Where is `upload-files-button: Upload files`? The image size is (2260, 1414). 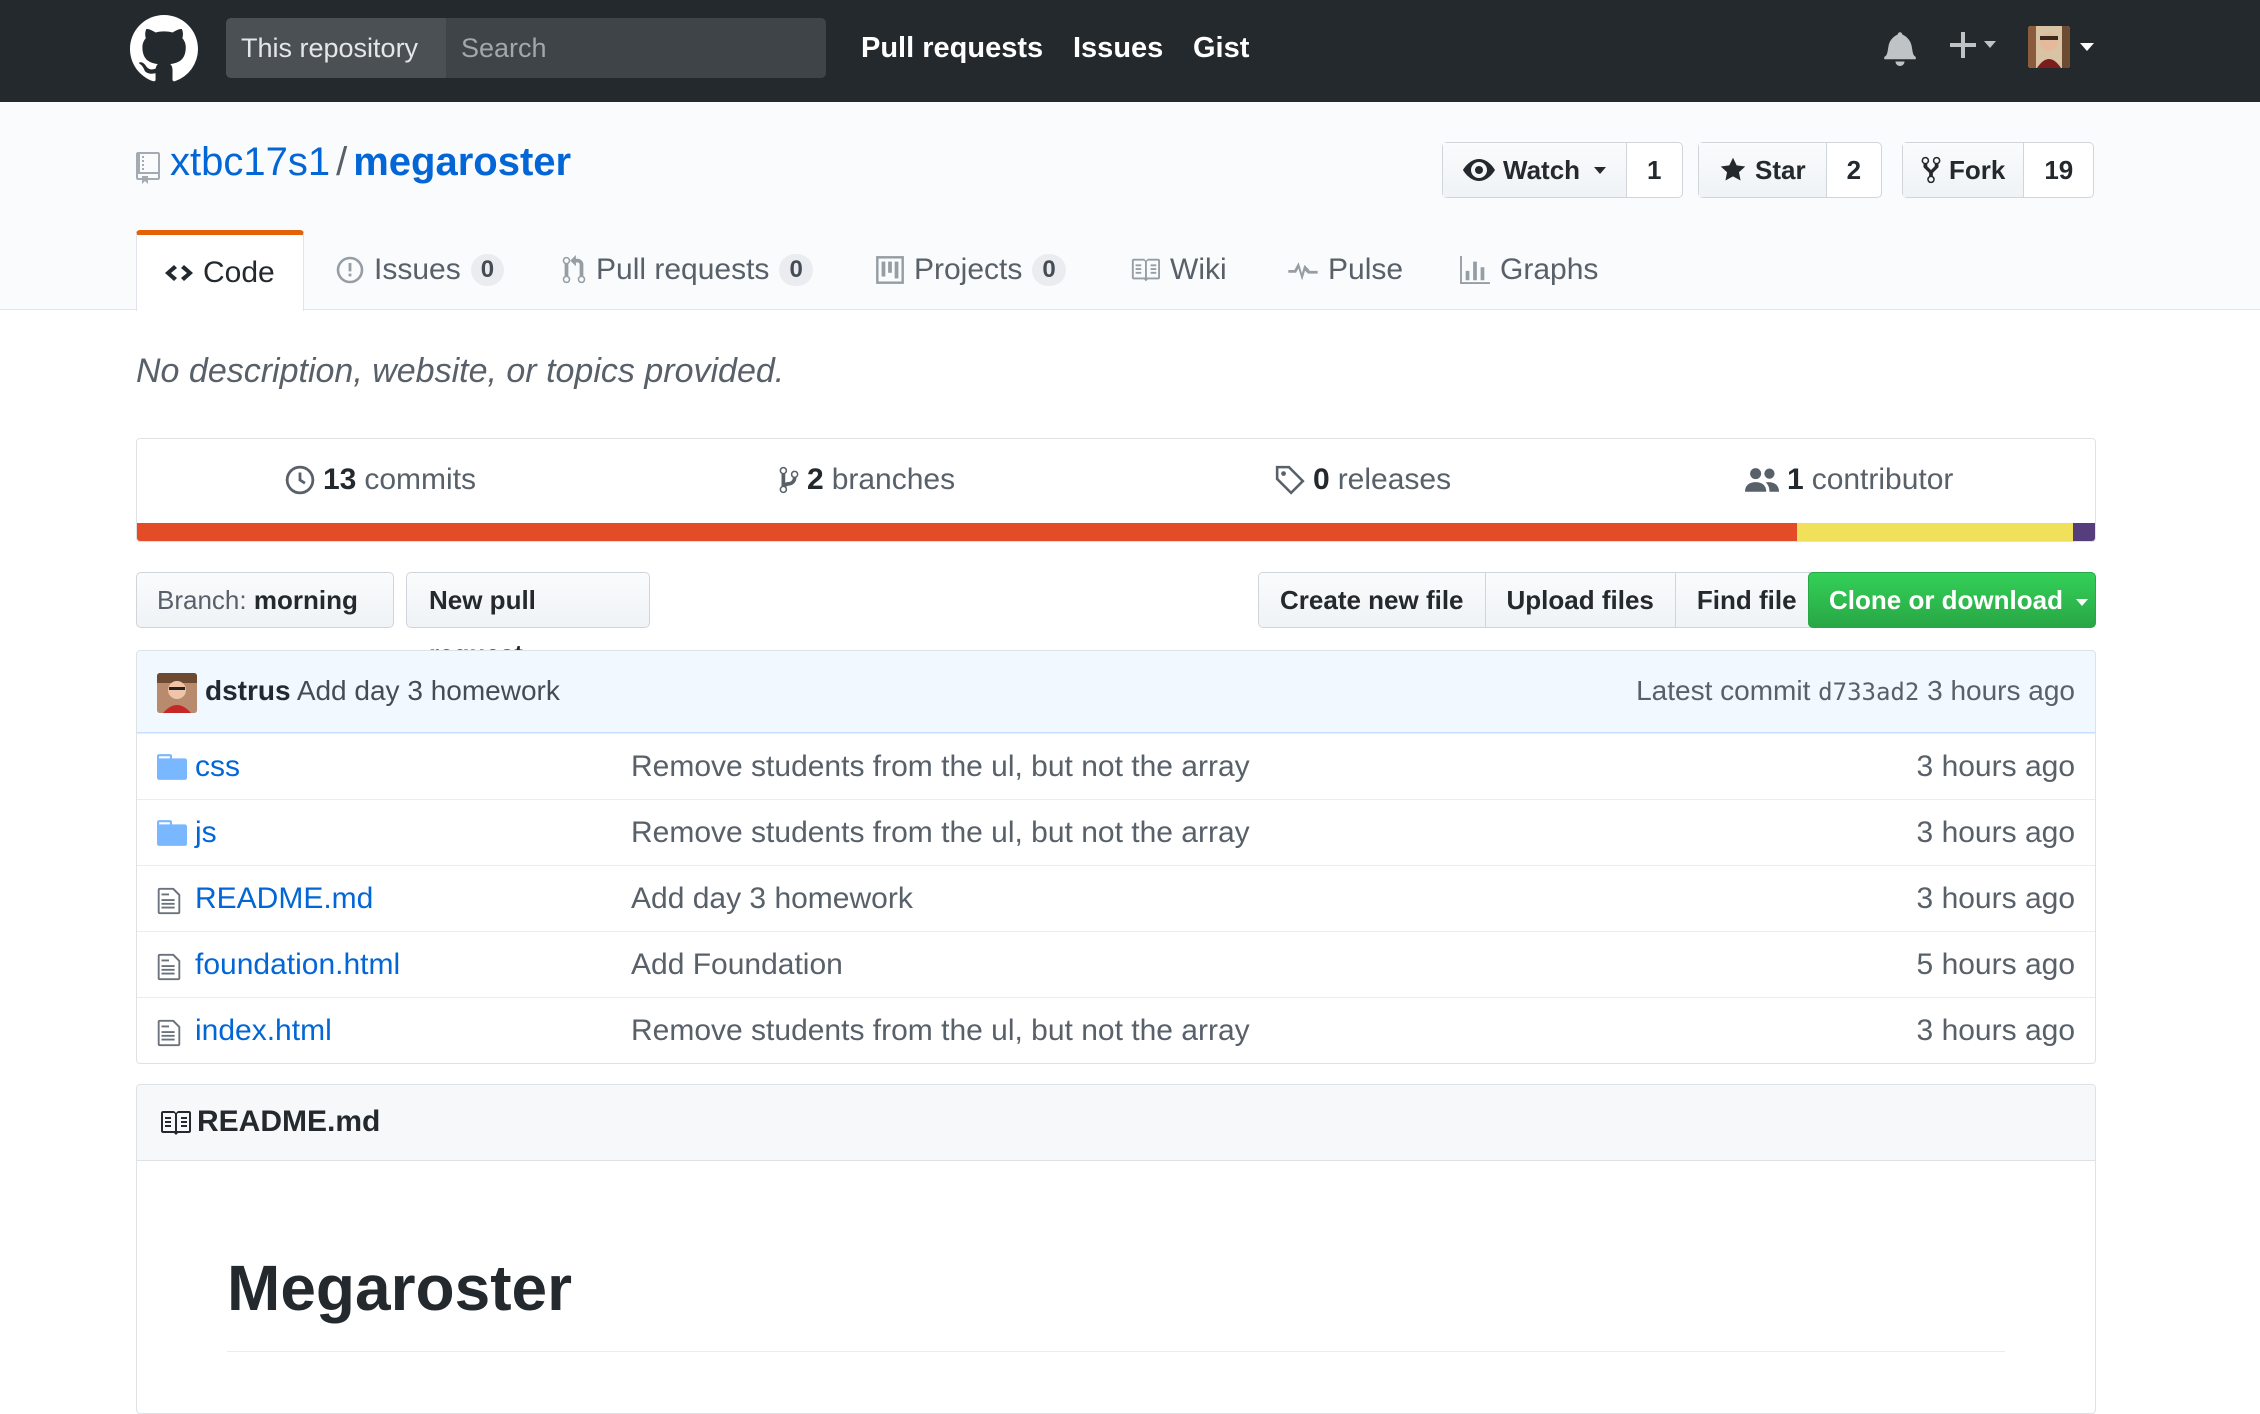
upload-files-button: Upload files is located at coordinates (1580, 600).